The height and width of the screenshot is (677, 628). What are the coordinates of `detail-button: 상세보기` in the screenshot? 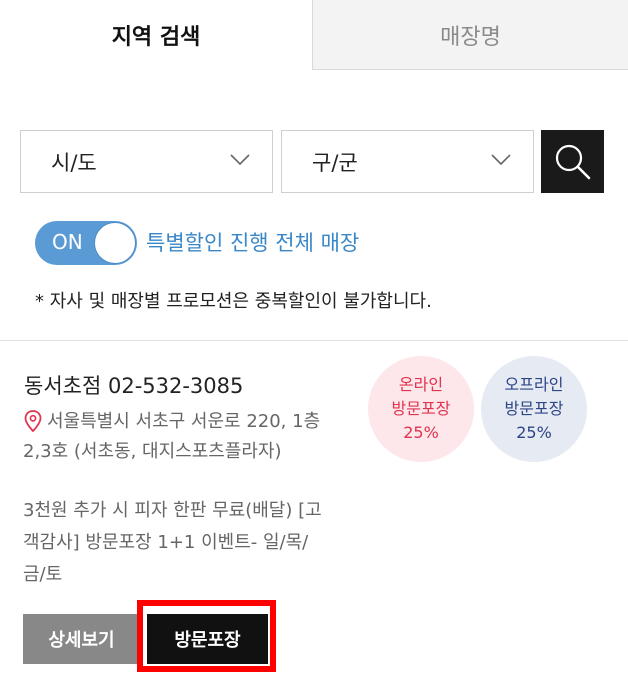 It's located at (81, 639).